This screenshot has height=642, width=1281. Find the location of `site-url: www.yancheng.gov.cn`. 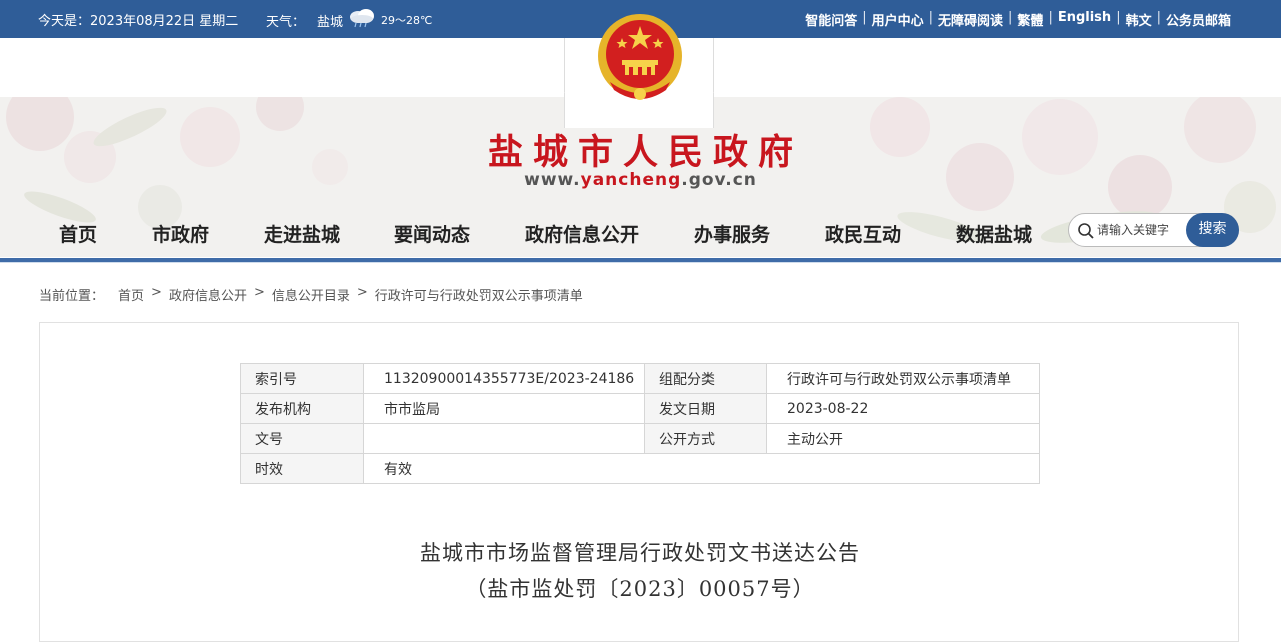

site-url: www.yancheng.gov.cn is located at coordinates (640, 180).